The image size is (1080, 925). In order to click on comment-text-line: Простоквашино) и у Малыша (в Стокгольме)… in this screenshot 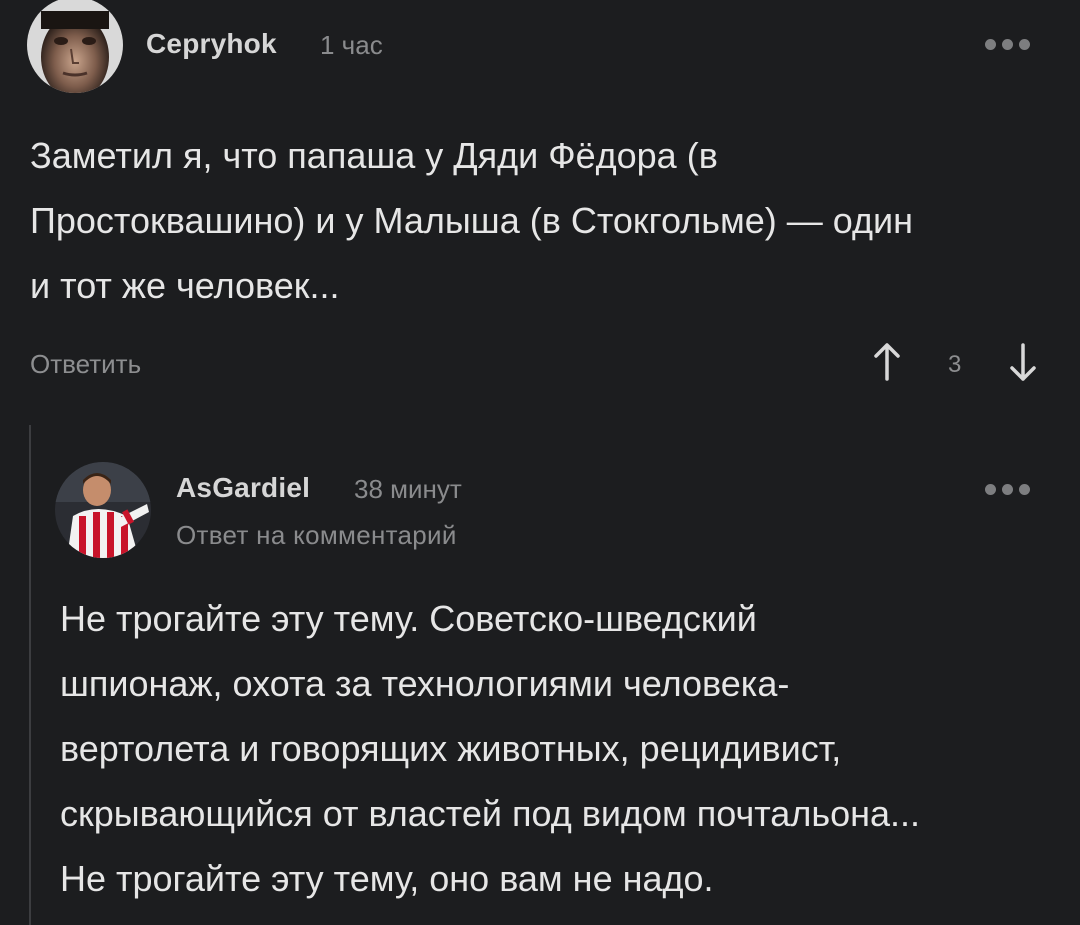, I will do `click(472, 220)`.